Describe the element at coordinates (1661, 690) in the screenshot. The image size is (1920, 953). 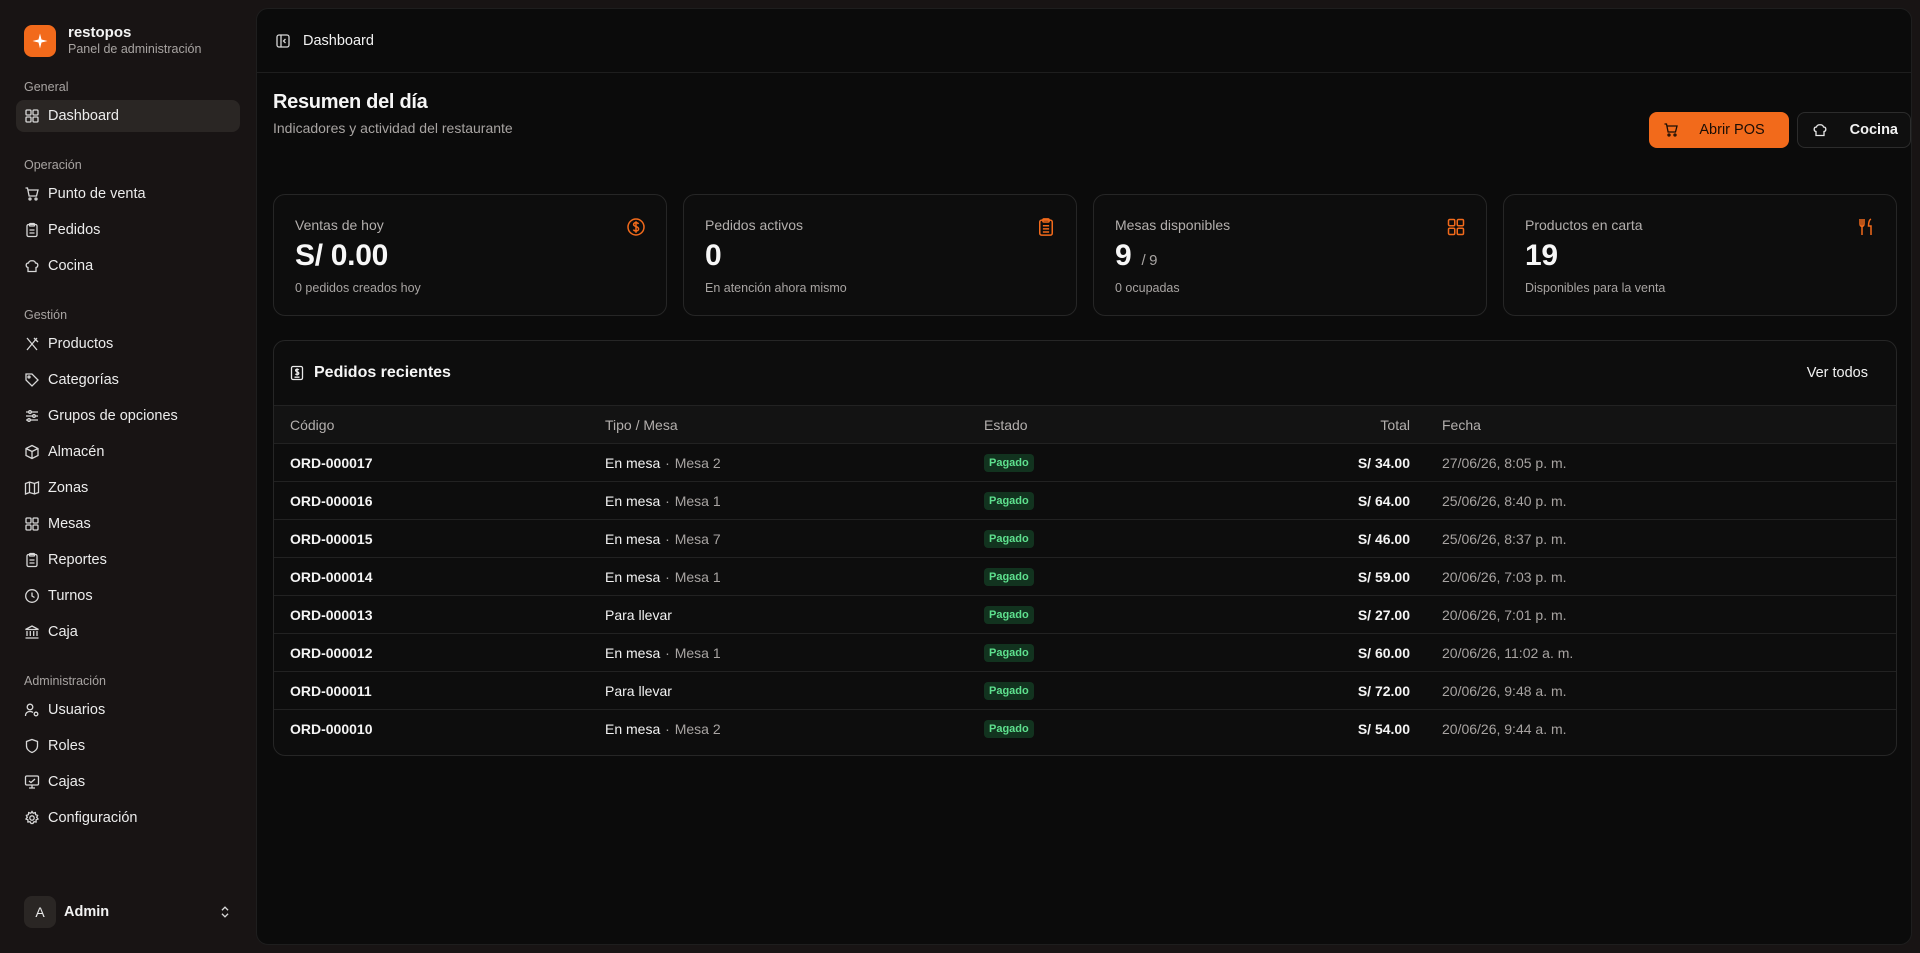
I see `order-date: 20/06/26, 9:48 a. m.` at that location.